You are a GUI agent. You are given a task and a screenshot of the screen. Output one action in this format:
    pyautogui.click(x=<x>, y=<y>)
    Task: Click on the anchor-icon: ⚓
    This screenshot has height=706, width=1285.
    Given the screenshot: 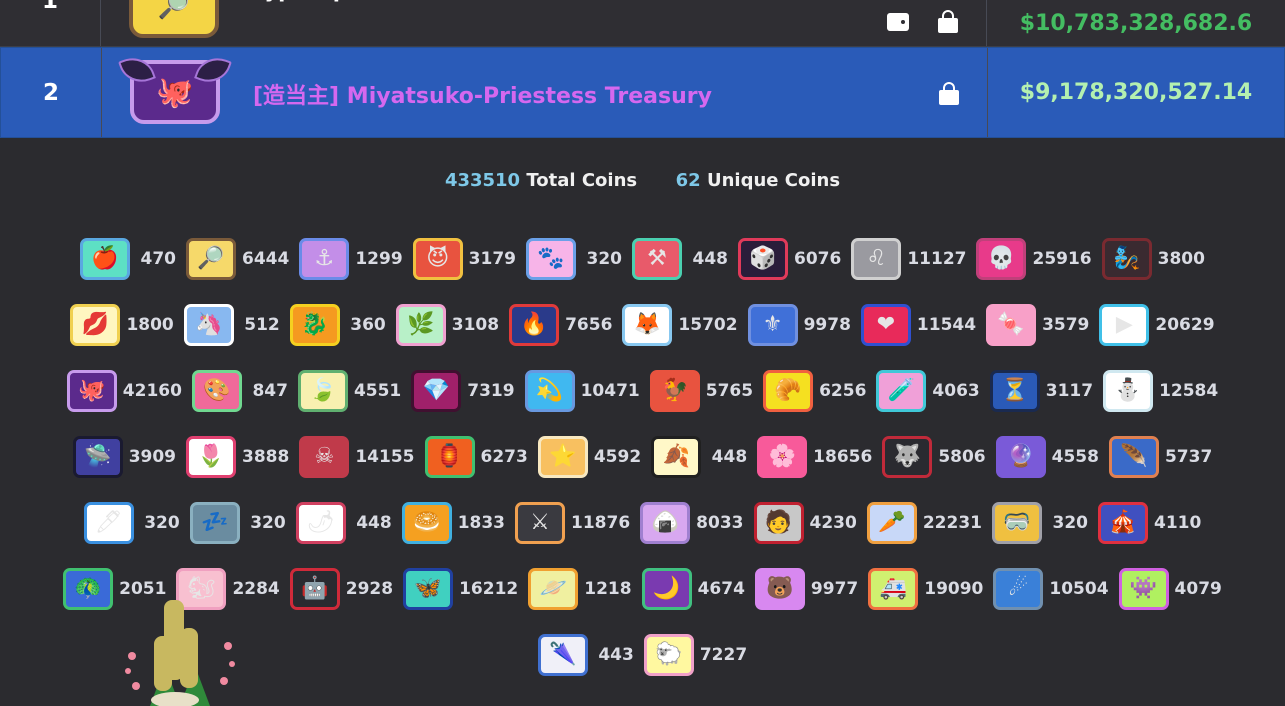 What is the action you would take?
    pyautogui.click(x=324, y=259)
    